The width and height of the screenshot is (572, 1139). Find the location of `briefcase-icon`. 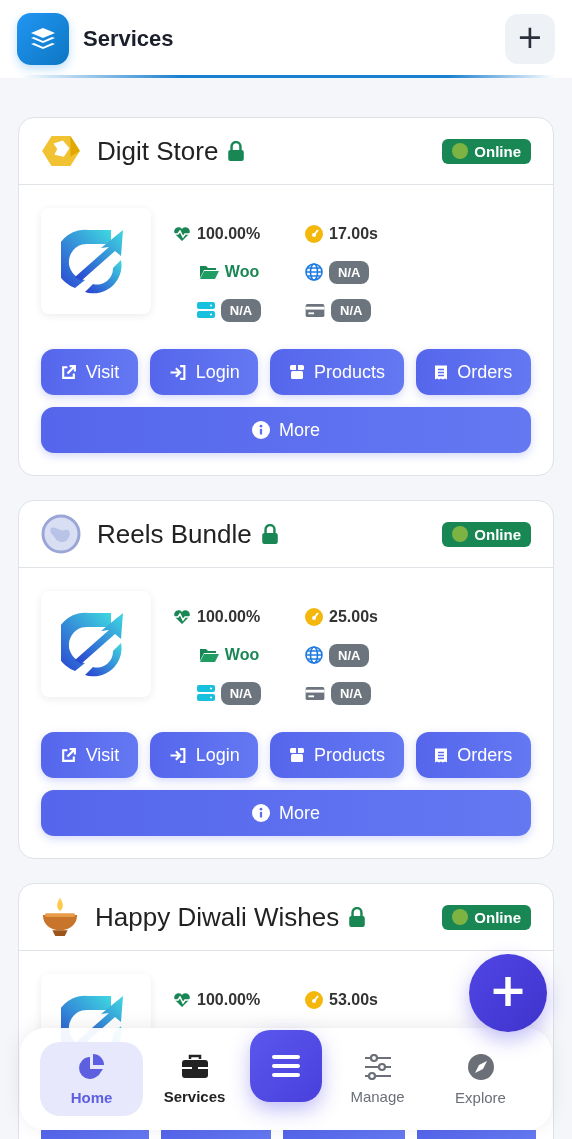

briefcase-icon is located at coordinates (194, 1066).